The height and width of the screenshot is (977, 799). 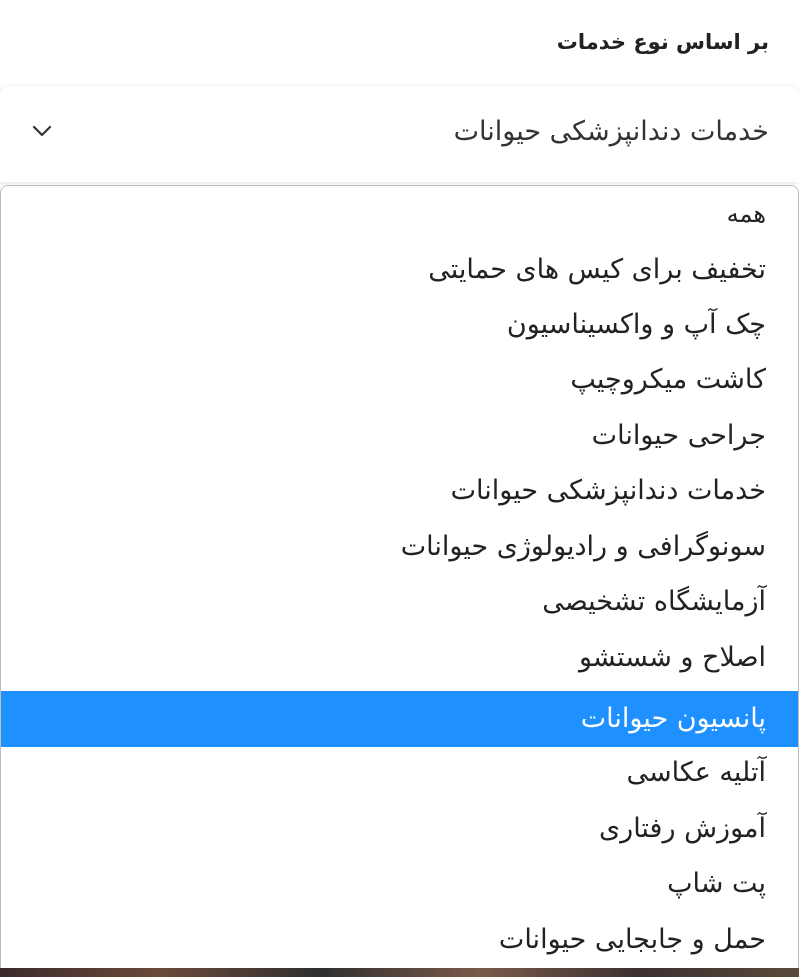 I want to click on option-pet-shop: پت شاپ, so click(x=399, y=884).